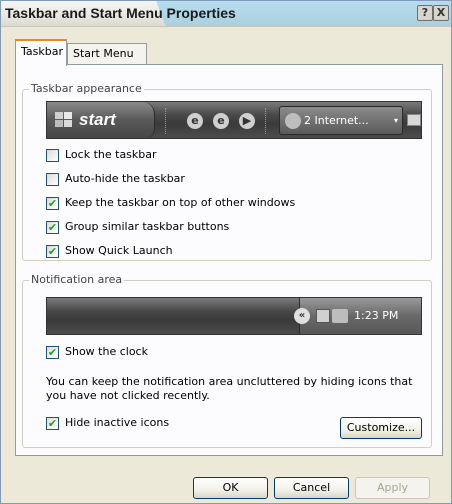 The image size is (452, 504). What do you see at coordinates (425, 13) in the screenshot?
I see `help-button: ?` at bounding box center [425, 13].